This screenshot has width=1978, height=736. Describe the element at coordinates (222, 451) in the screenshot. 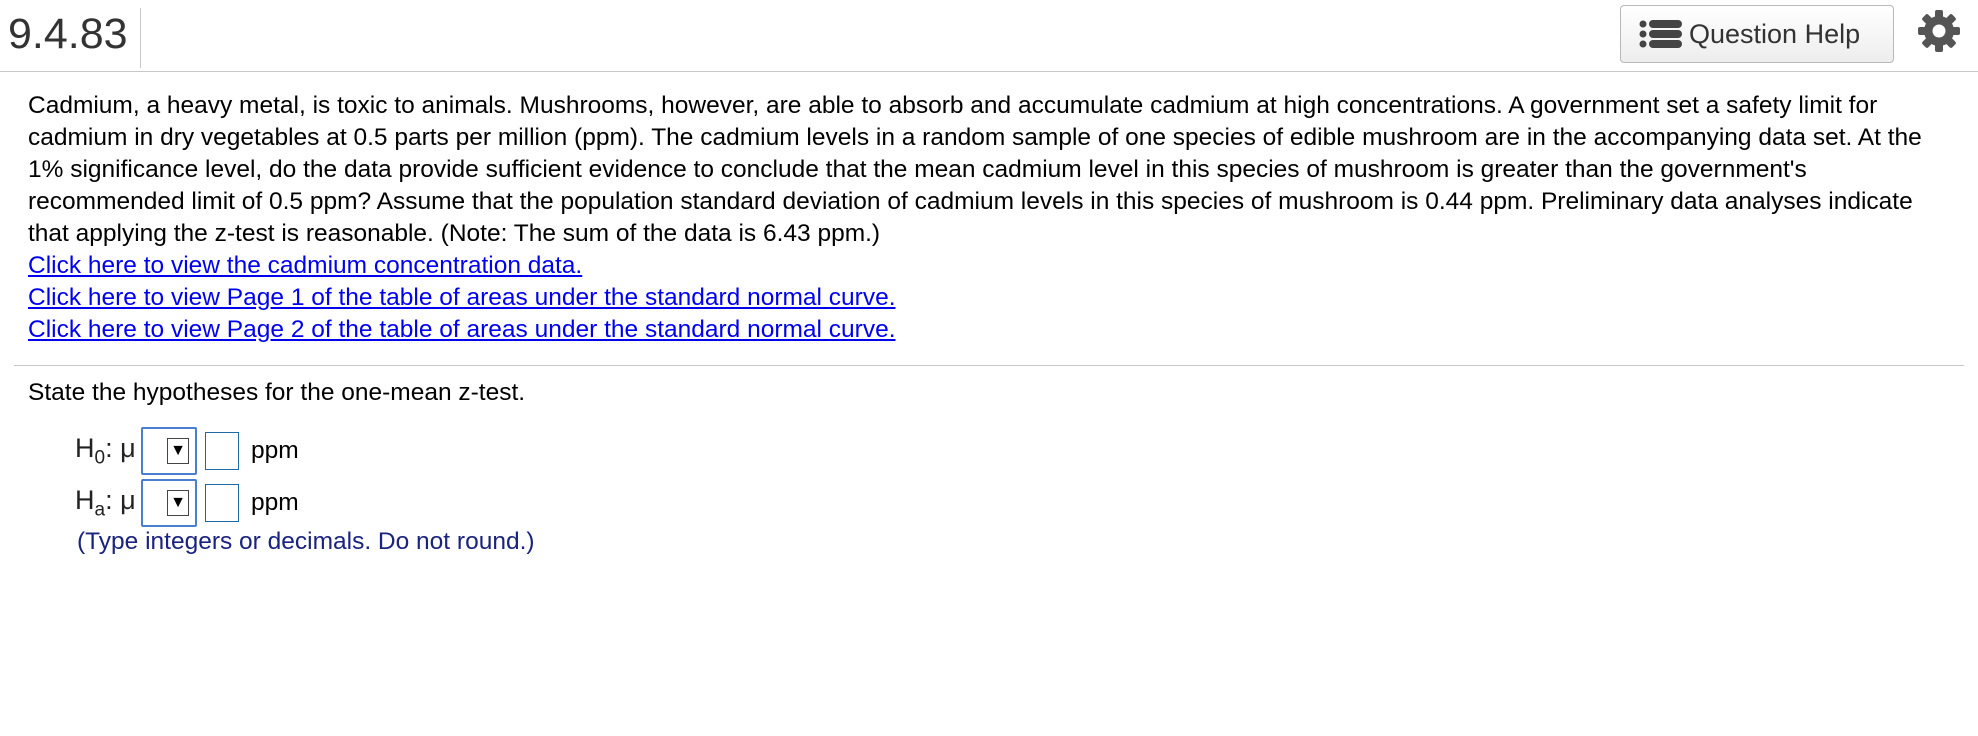

I see `null-value-input` at that location.